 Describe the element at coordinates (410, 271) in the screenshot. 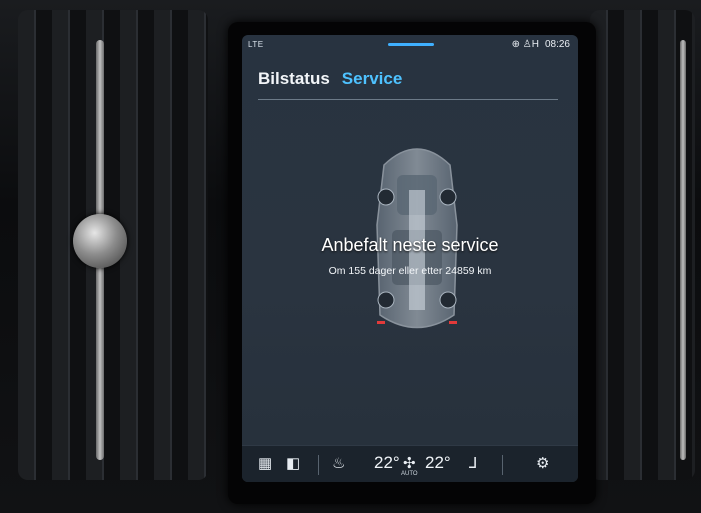

I see `service-detail: Om 155 dager eller etter 24859 km` at that location.